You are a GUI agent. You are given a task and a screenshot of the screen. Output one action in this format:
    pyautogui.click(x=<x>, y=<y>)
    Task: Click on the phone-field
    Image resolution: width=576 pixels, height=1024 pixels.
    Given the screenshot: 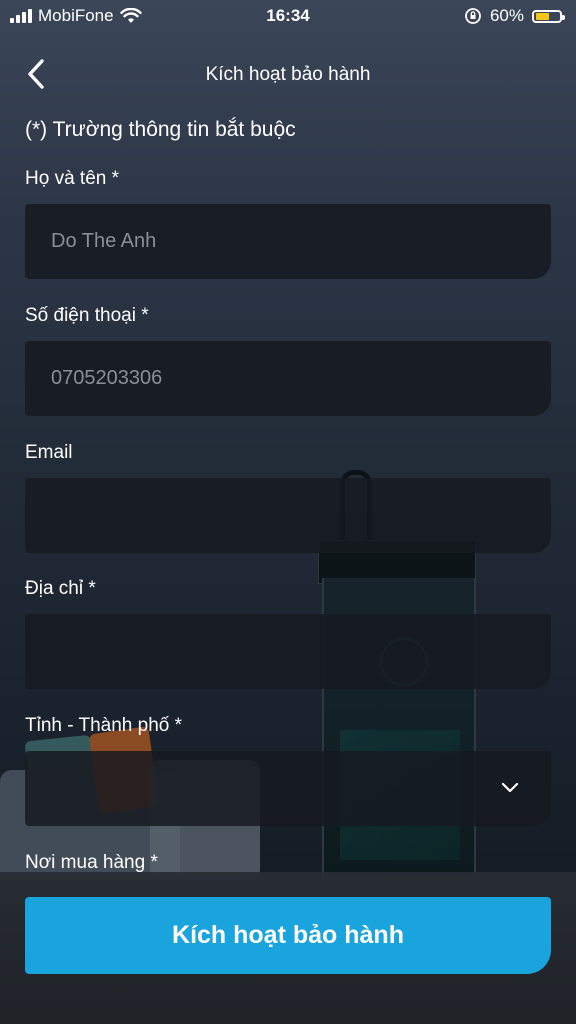 What is the action you would take?
    pyautogui.click(x=288, y=378)
    